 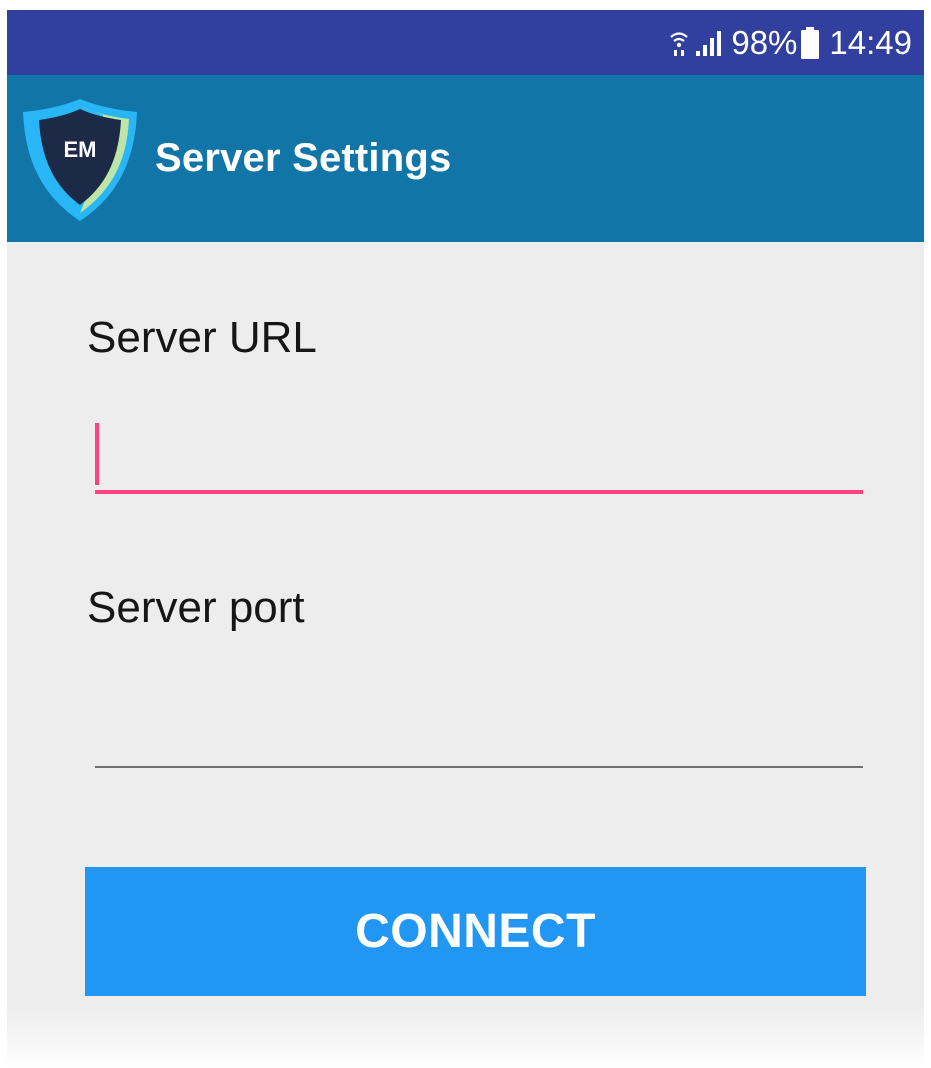 I want to click on text-cursor, so click(x=97, y=454).